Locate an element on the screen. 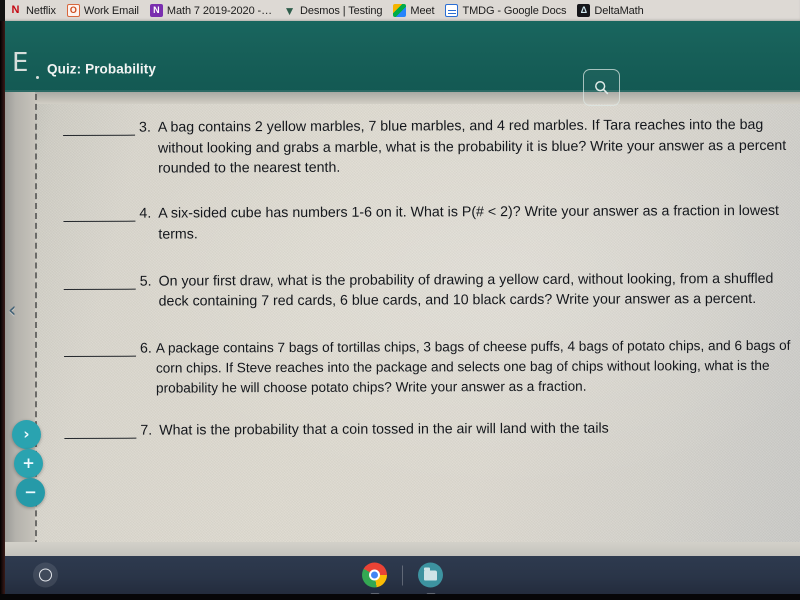  bookmark-netflix: N Netflix is located at coordinates (32, 10).